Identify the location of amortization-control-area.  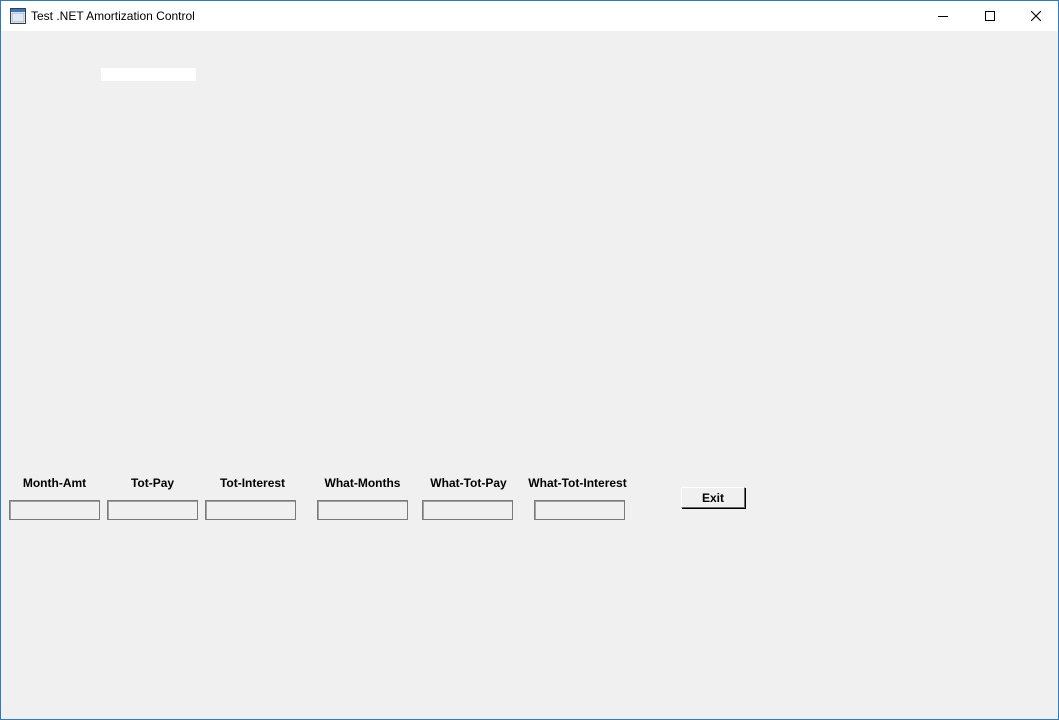
(148, 74).